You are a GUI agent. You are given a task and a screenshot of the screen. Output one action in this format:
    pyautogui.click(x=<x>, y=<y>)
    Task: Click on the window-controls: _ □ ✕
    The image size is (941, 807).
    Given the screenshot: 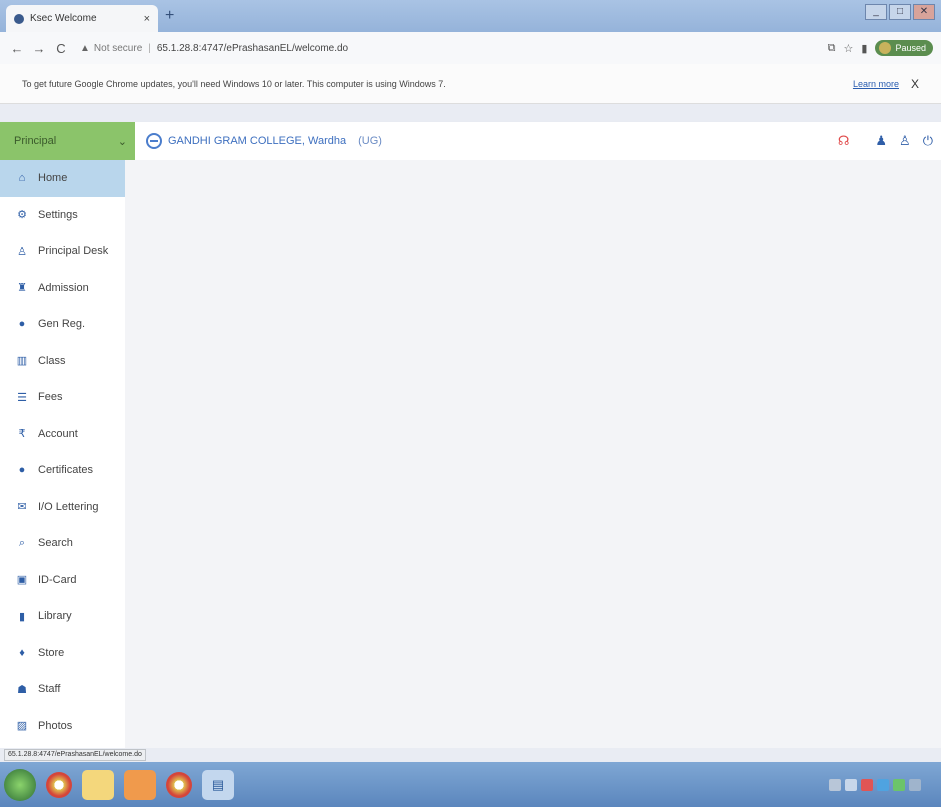 What is the action you would take?
    pyautogui.click(x=900, y=12)
    